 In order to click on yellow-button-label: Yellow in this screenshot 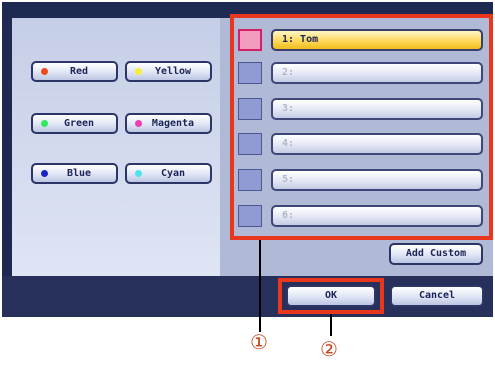, I will do `click(173, 71)`.